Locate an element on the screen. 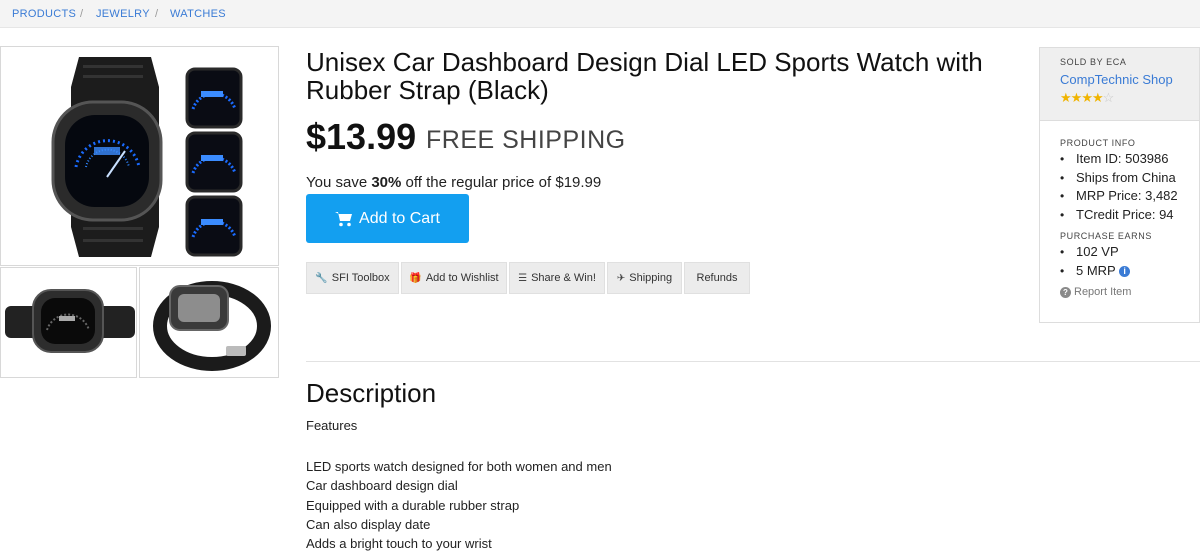 The image size is (1200, 557). plane-icon: ✈ is located at coordinates (621, 278).